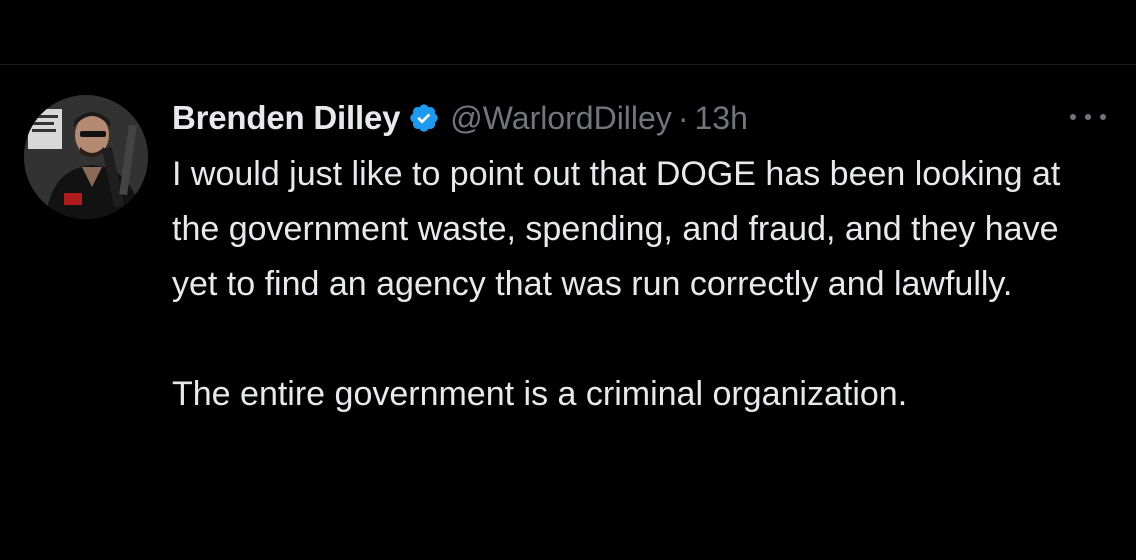 Image resolution: width=1136 pixels, height=560 pixels. I want to click on tweet-timestamp: 13h, so click(720, 118).